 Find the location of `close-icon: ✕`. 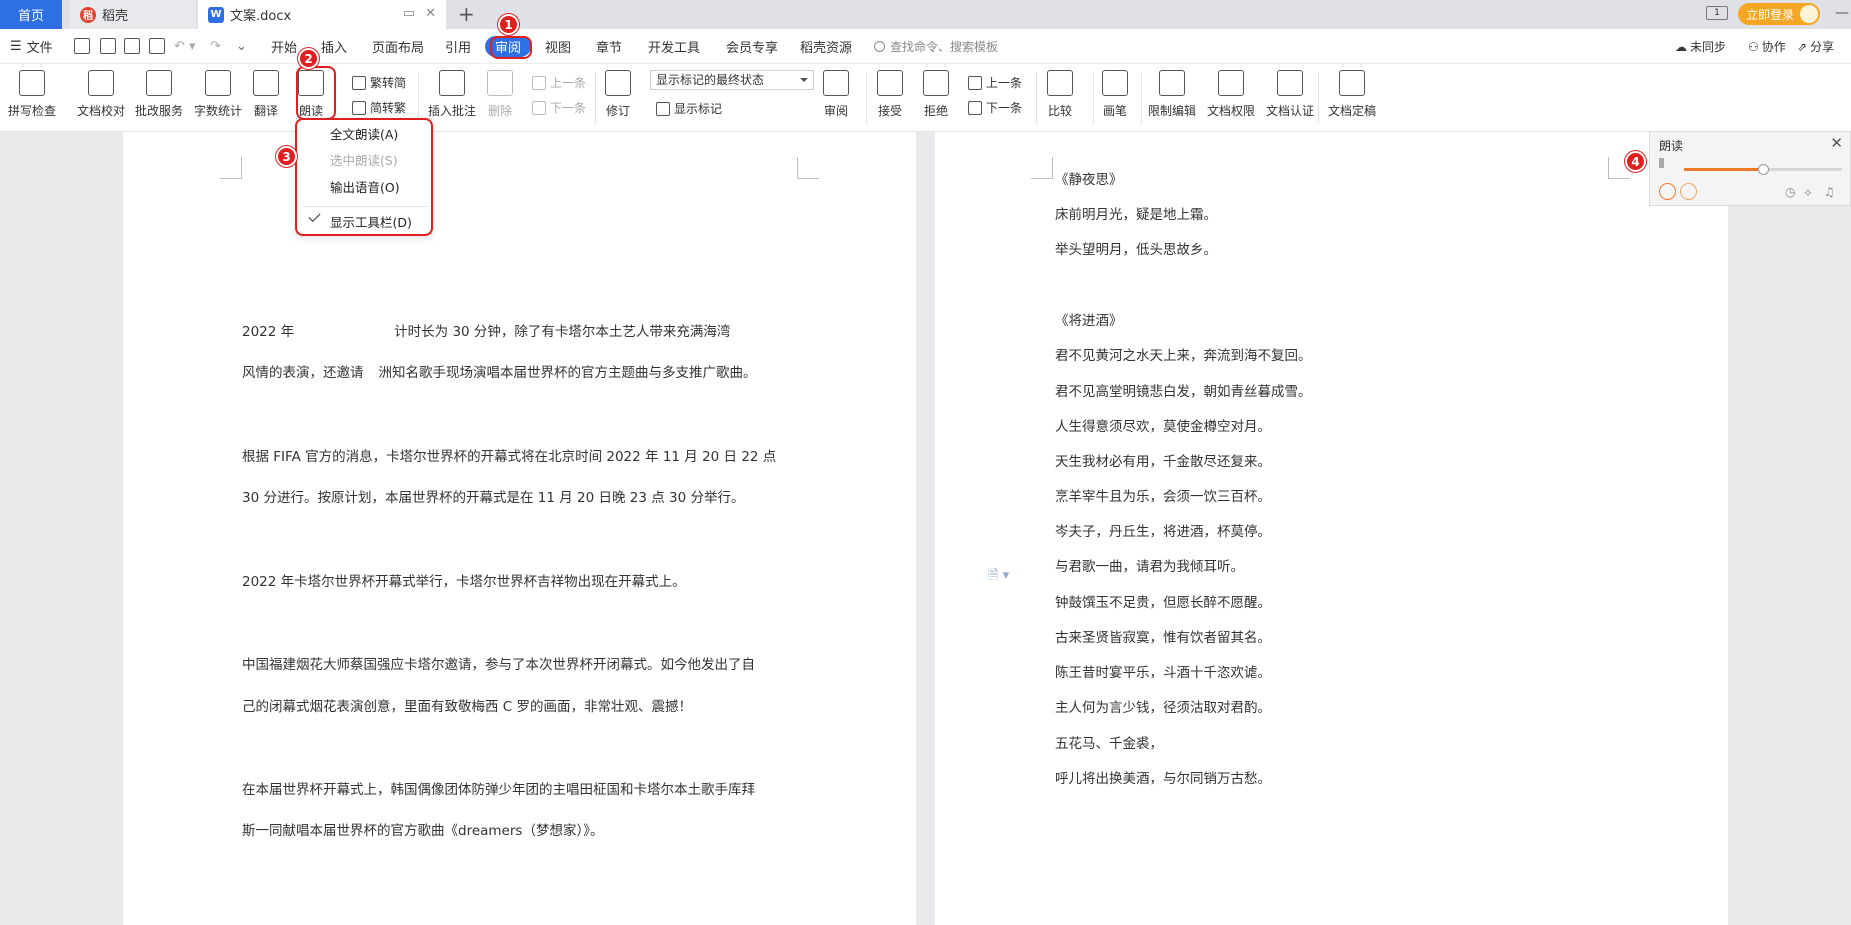

close-icon: ✕ is located at coordinates (1836, 143).